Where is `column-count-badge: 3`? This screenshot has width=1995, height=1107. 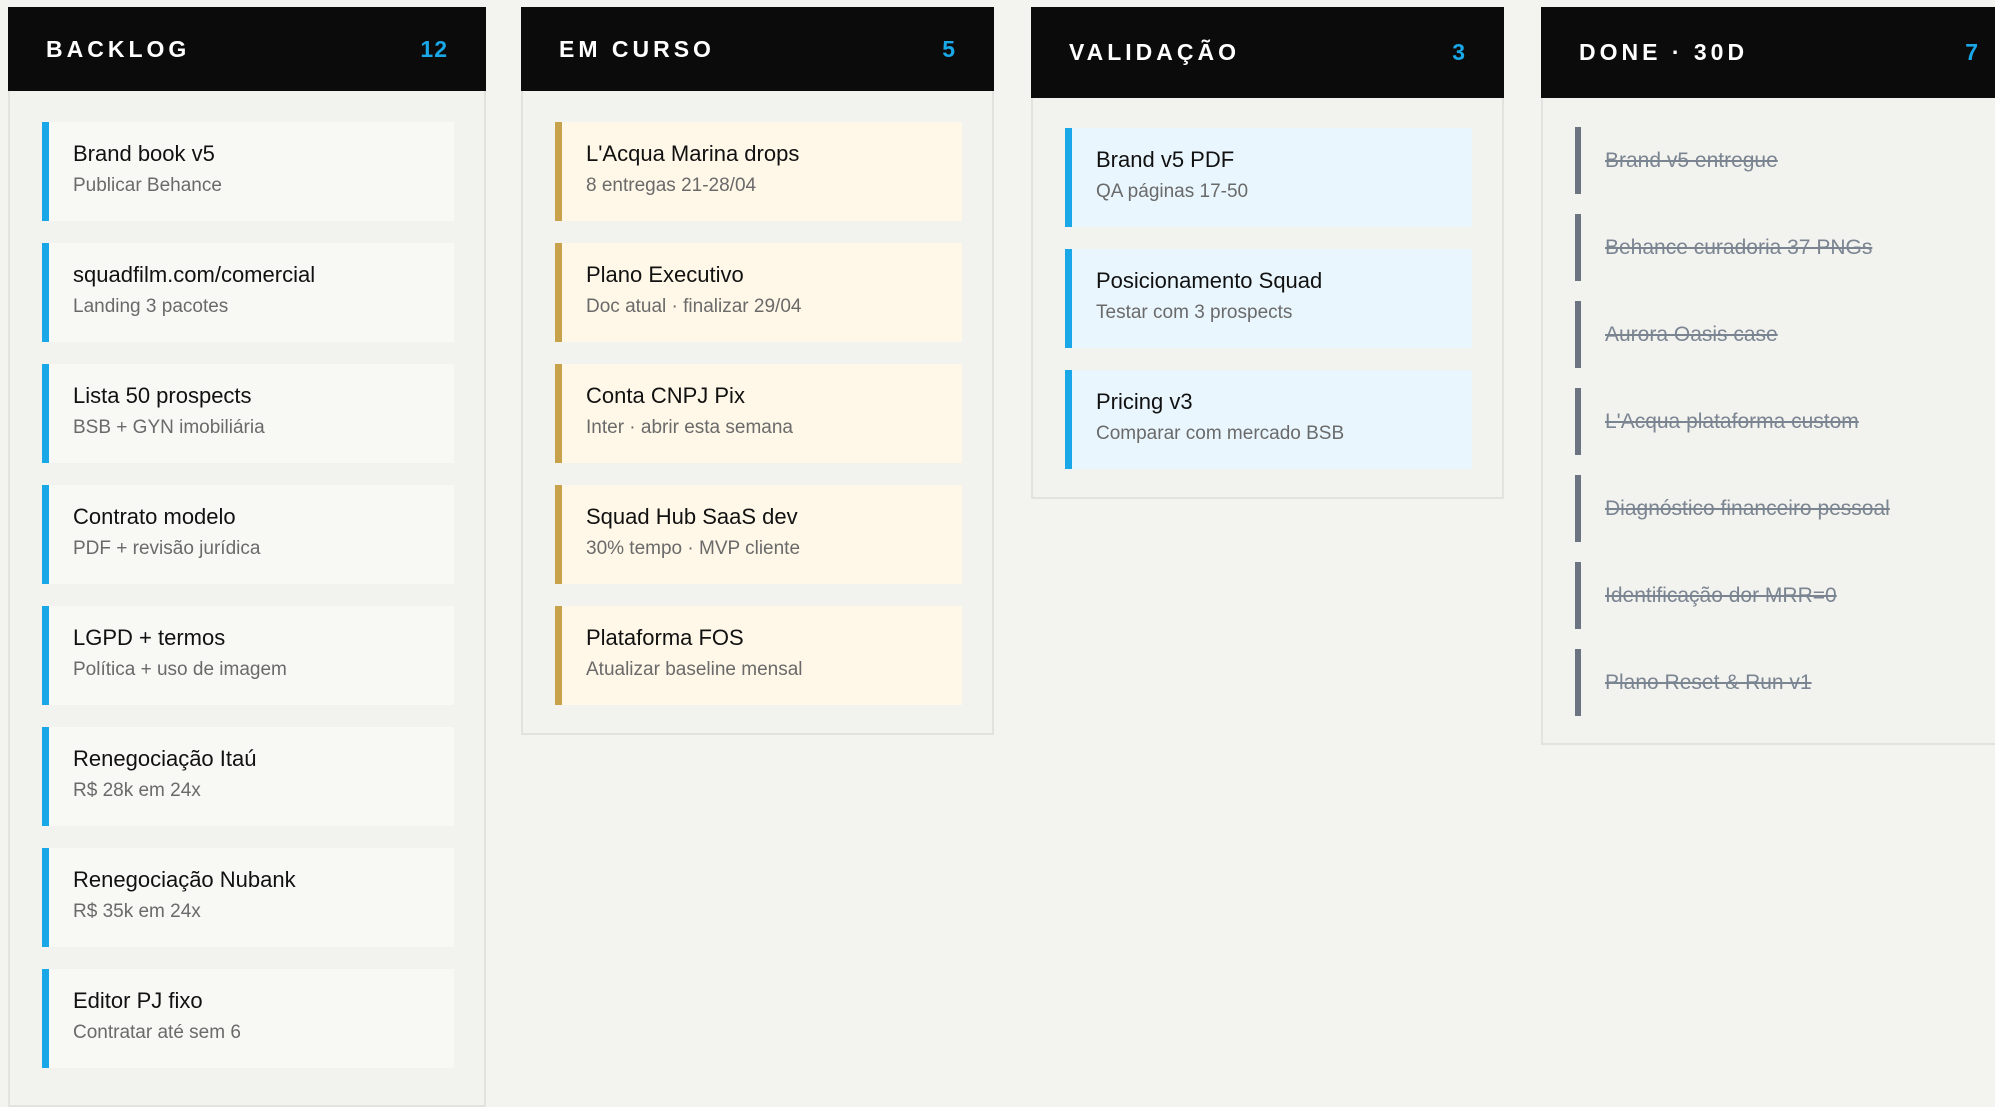
column-count-badge: 3 is located at coordinates (1459, 52).